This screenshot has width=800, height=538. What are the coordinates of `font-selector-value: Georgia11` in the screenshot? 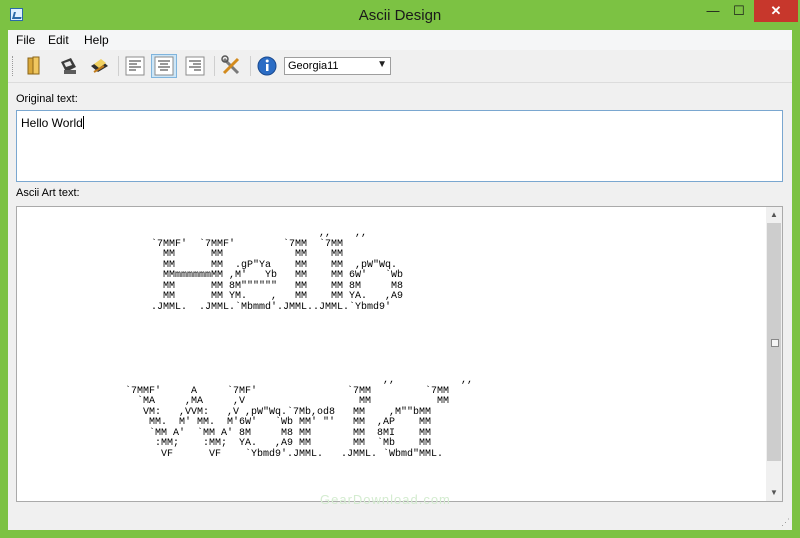 It's located at (313, 66).